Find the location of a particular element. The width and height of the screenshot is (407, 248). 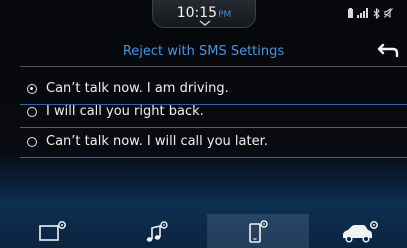

signal-icon is located at coordinates (362, 13).